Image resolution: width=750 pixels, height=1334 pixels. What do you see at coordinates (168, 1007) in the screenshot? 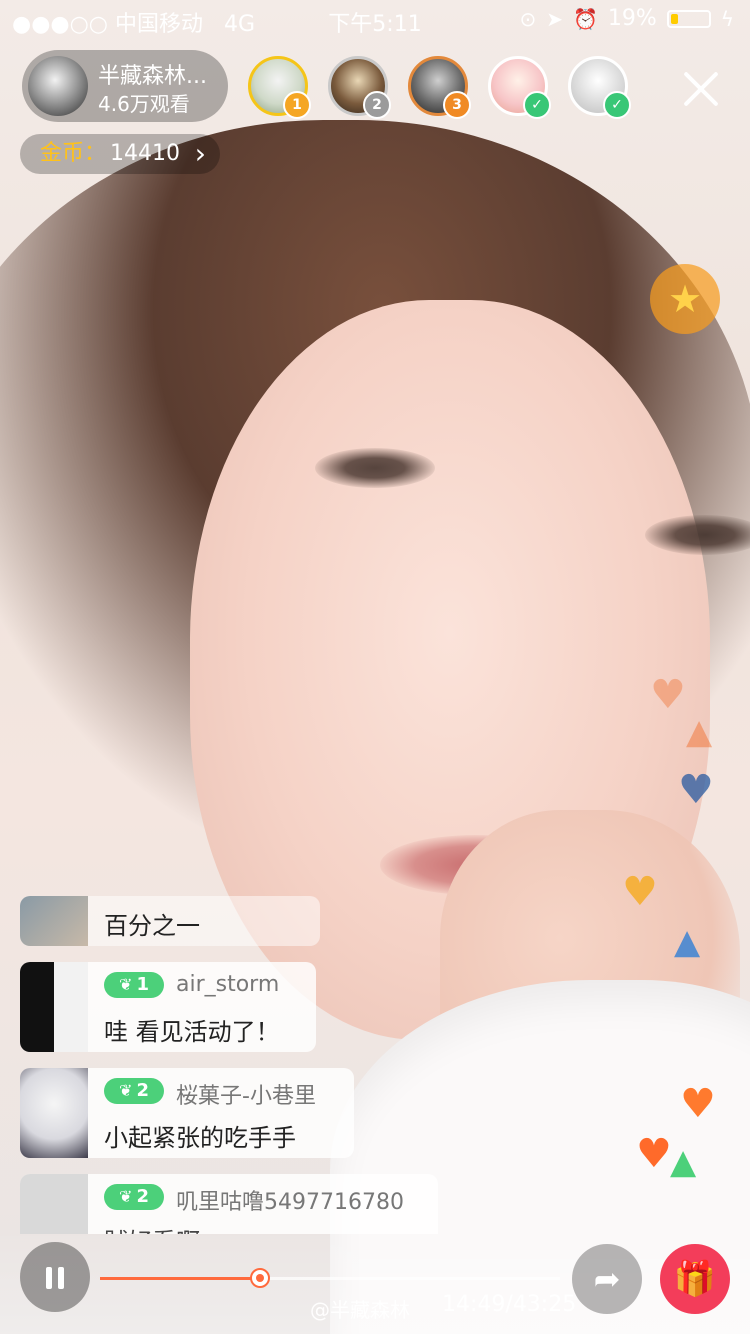
I see `chat-message: ❦ 1 air_storm 哇 看见活动了！` at bounding box center [168, 1007].